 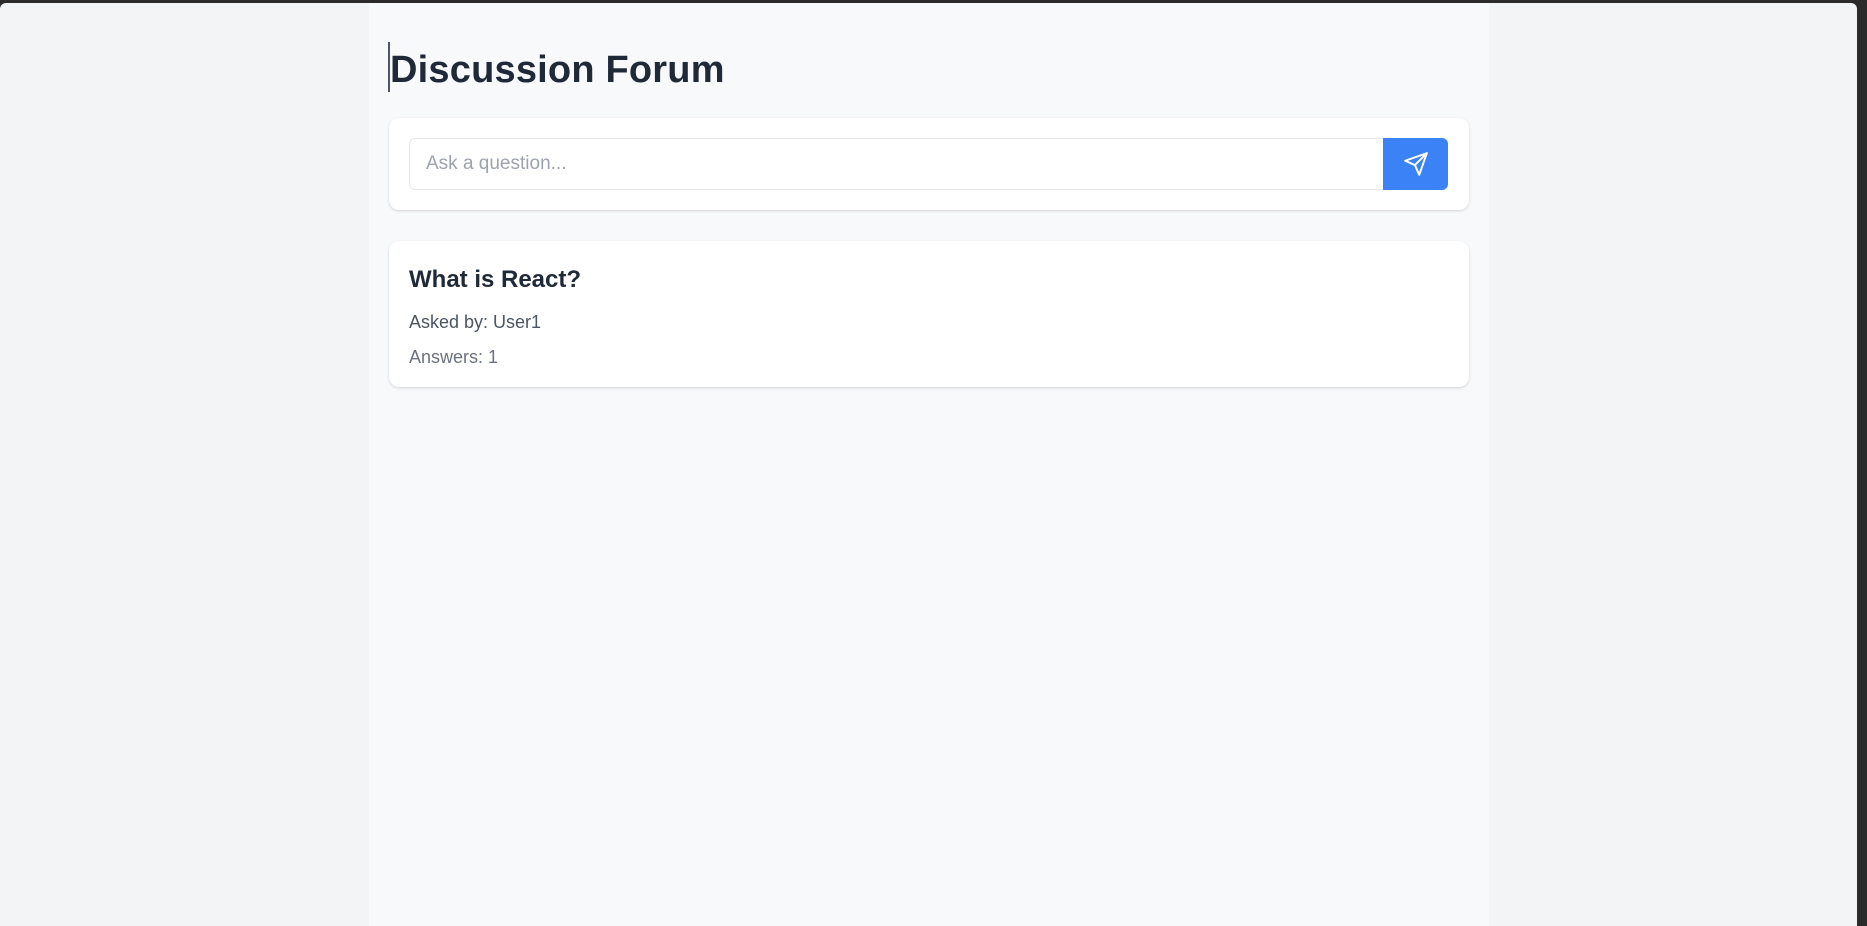 I want to click on page-title: Discussion Forum, so click(x=557, y=70).